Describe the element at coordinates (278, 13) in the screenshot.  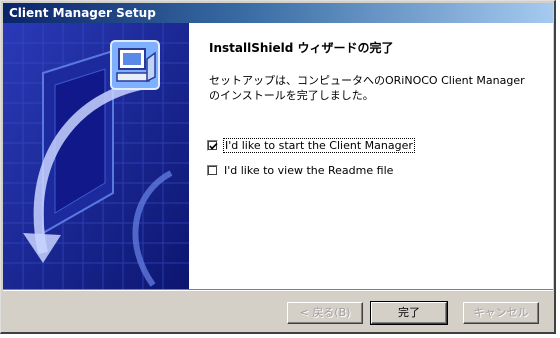
I see `title-bar: Client Manager Setup` at that location.